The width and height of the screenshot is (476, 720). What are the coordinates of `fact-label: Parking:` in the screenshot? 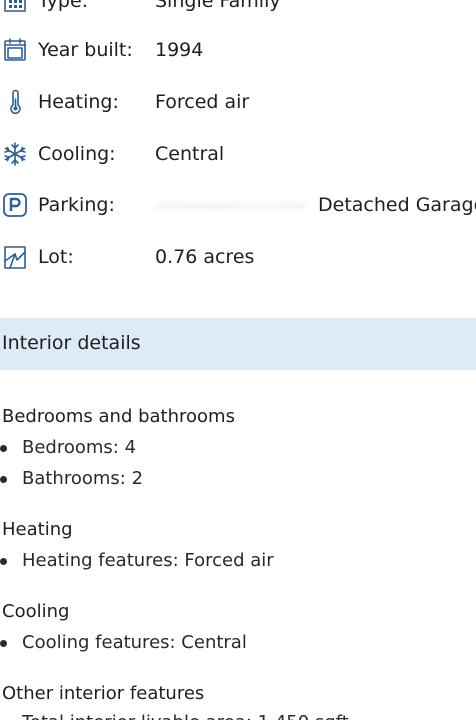 It's located at (76, 205).